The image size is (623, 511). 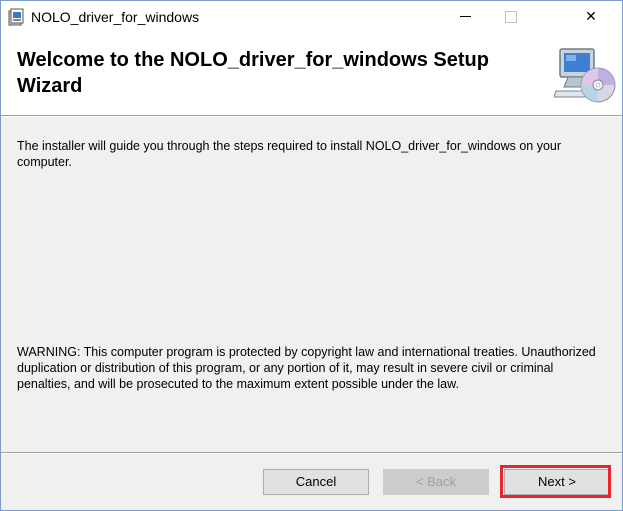 I want to click on minimize-button, so click(x=465, y=16).